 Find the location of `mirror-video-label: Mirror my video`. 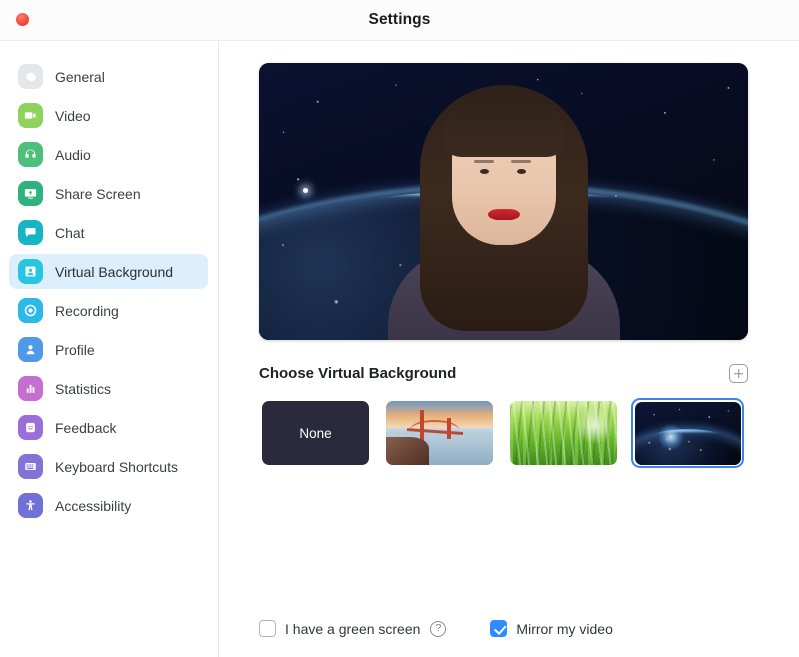

mirror-video-label: Mirror my video is located at coordinates (564, 628).